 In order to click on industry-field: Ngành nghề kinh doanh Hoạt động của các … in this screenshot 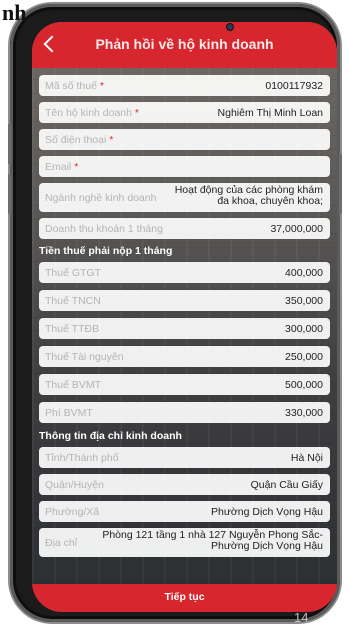, I will do `click(184, 197)`.